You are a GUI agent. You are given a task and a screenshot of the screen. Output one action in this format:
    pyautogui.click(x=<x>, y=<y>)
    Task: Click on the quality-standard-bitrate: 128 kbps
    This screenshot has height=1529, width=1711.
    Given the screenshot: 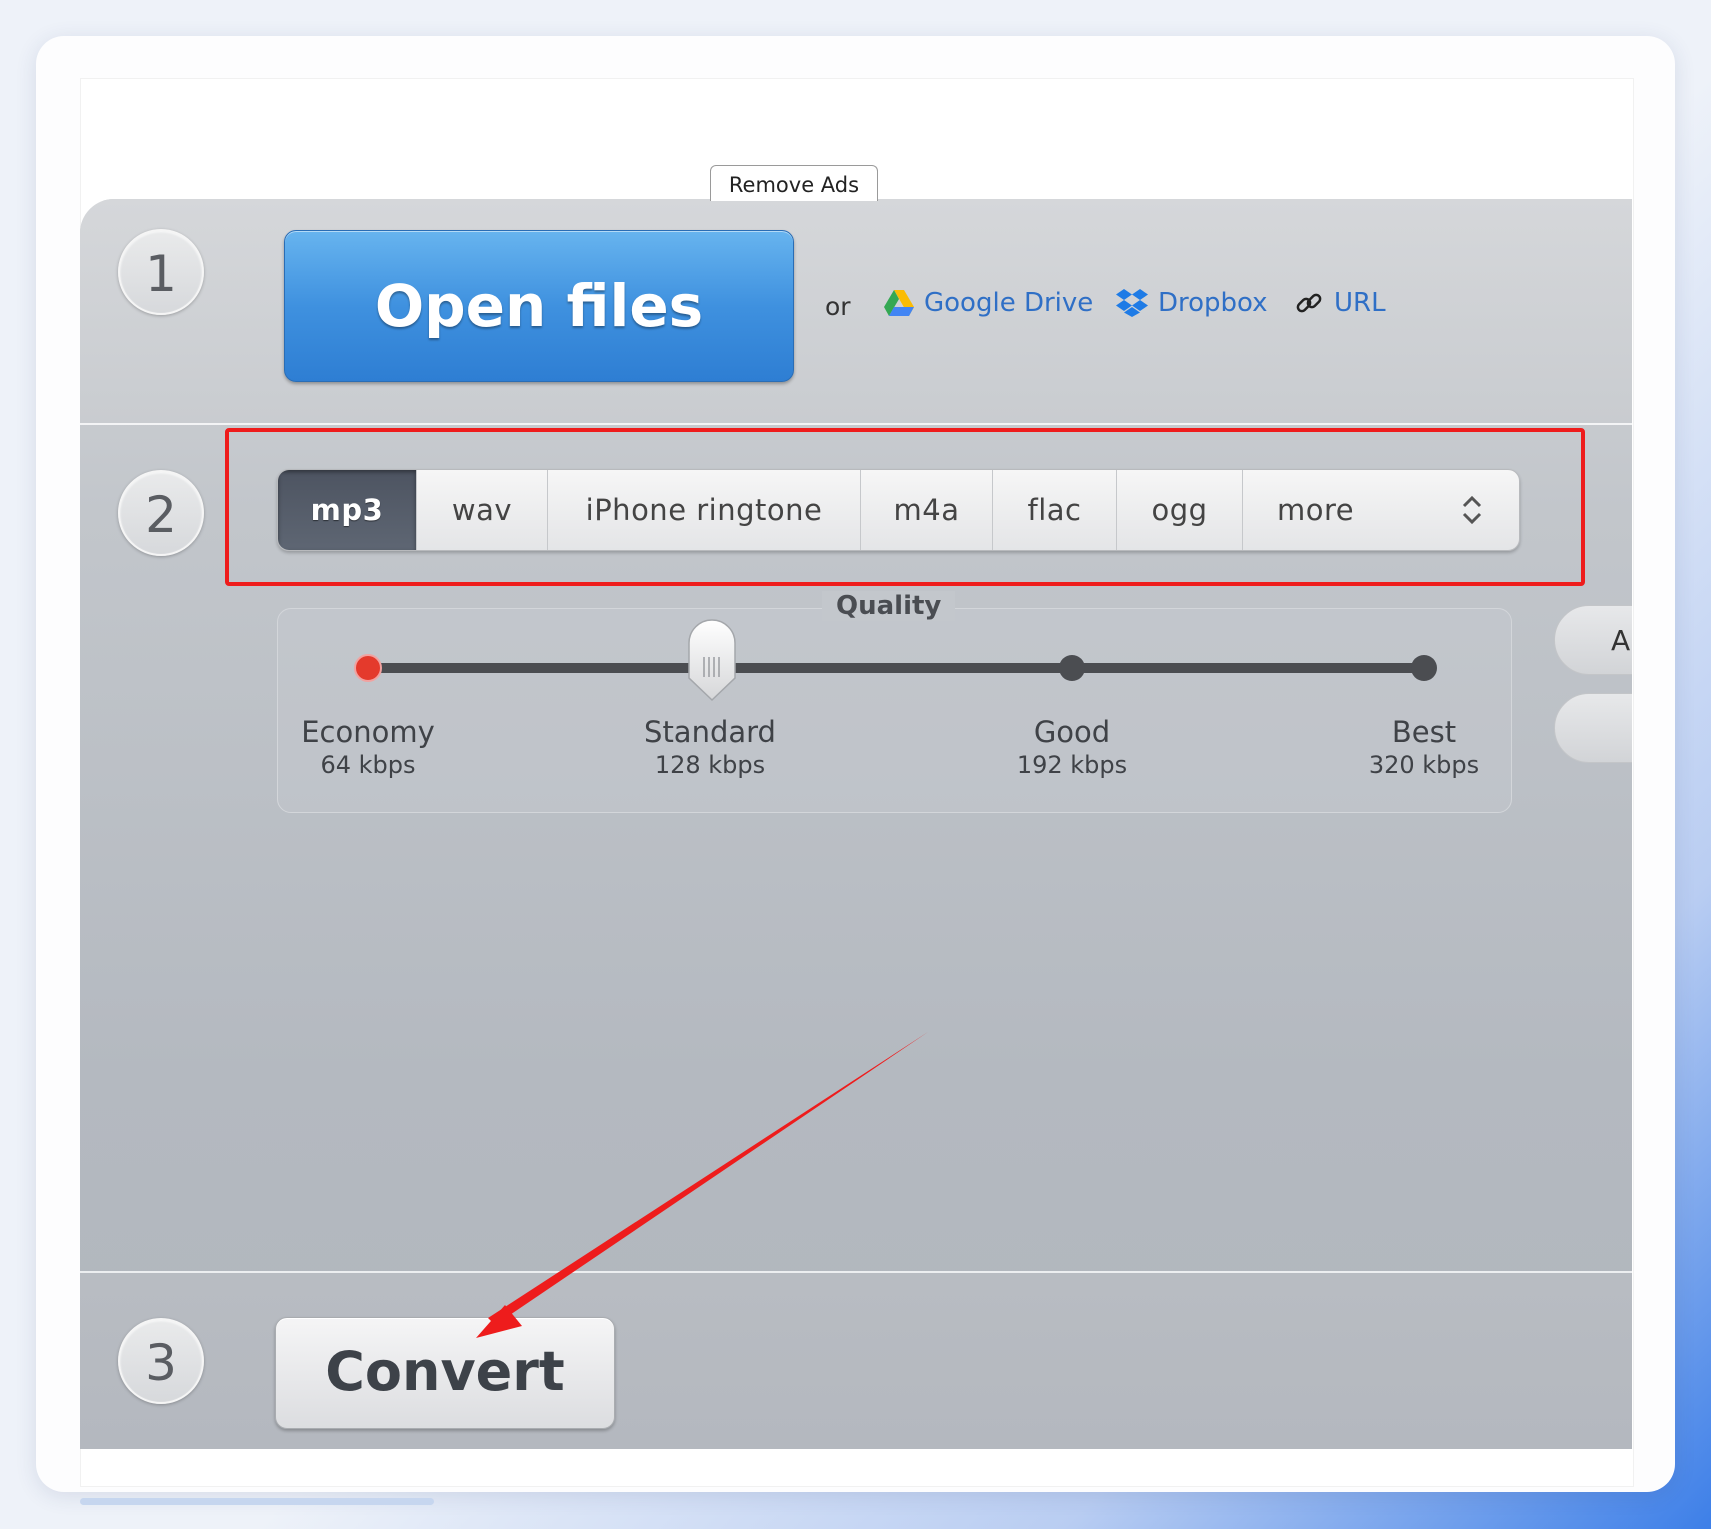 What is the action you would take?
    pyautogui.click(x=710, y=765)
    